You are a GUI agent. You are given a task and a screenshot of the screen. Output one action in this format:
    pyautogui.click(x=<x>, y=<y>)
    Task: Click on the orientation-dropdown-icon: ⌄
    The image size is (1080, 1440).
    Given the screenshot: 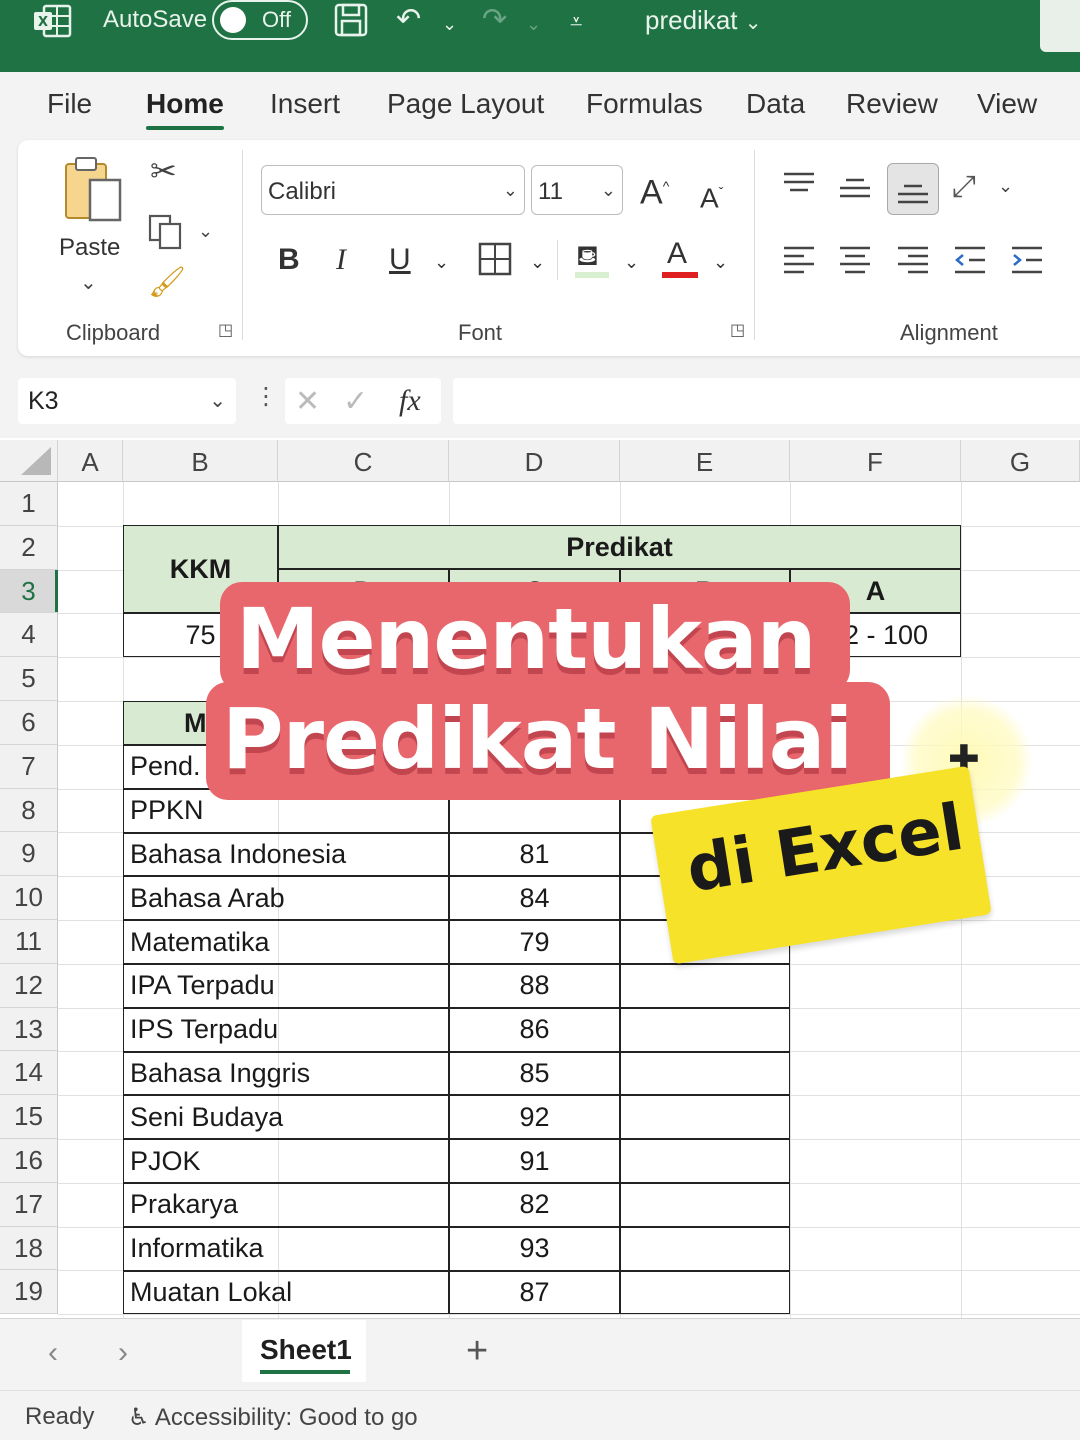 What is the action you would take?
    pyautogui.click(x=1005, y=186)
    